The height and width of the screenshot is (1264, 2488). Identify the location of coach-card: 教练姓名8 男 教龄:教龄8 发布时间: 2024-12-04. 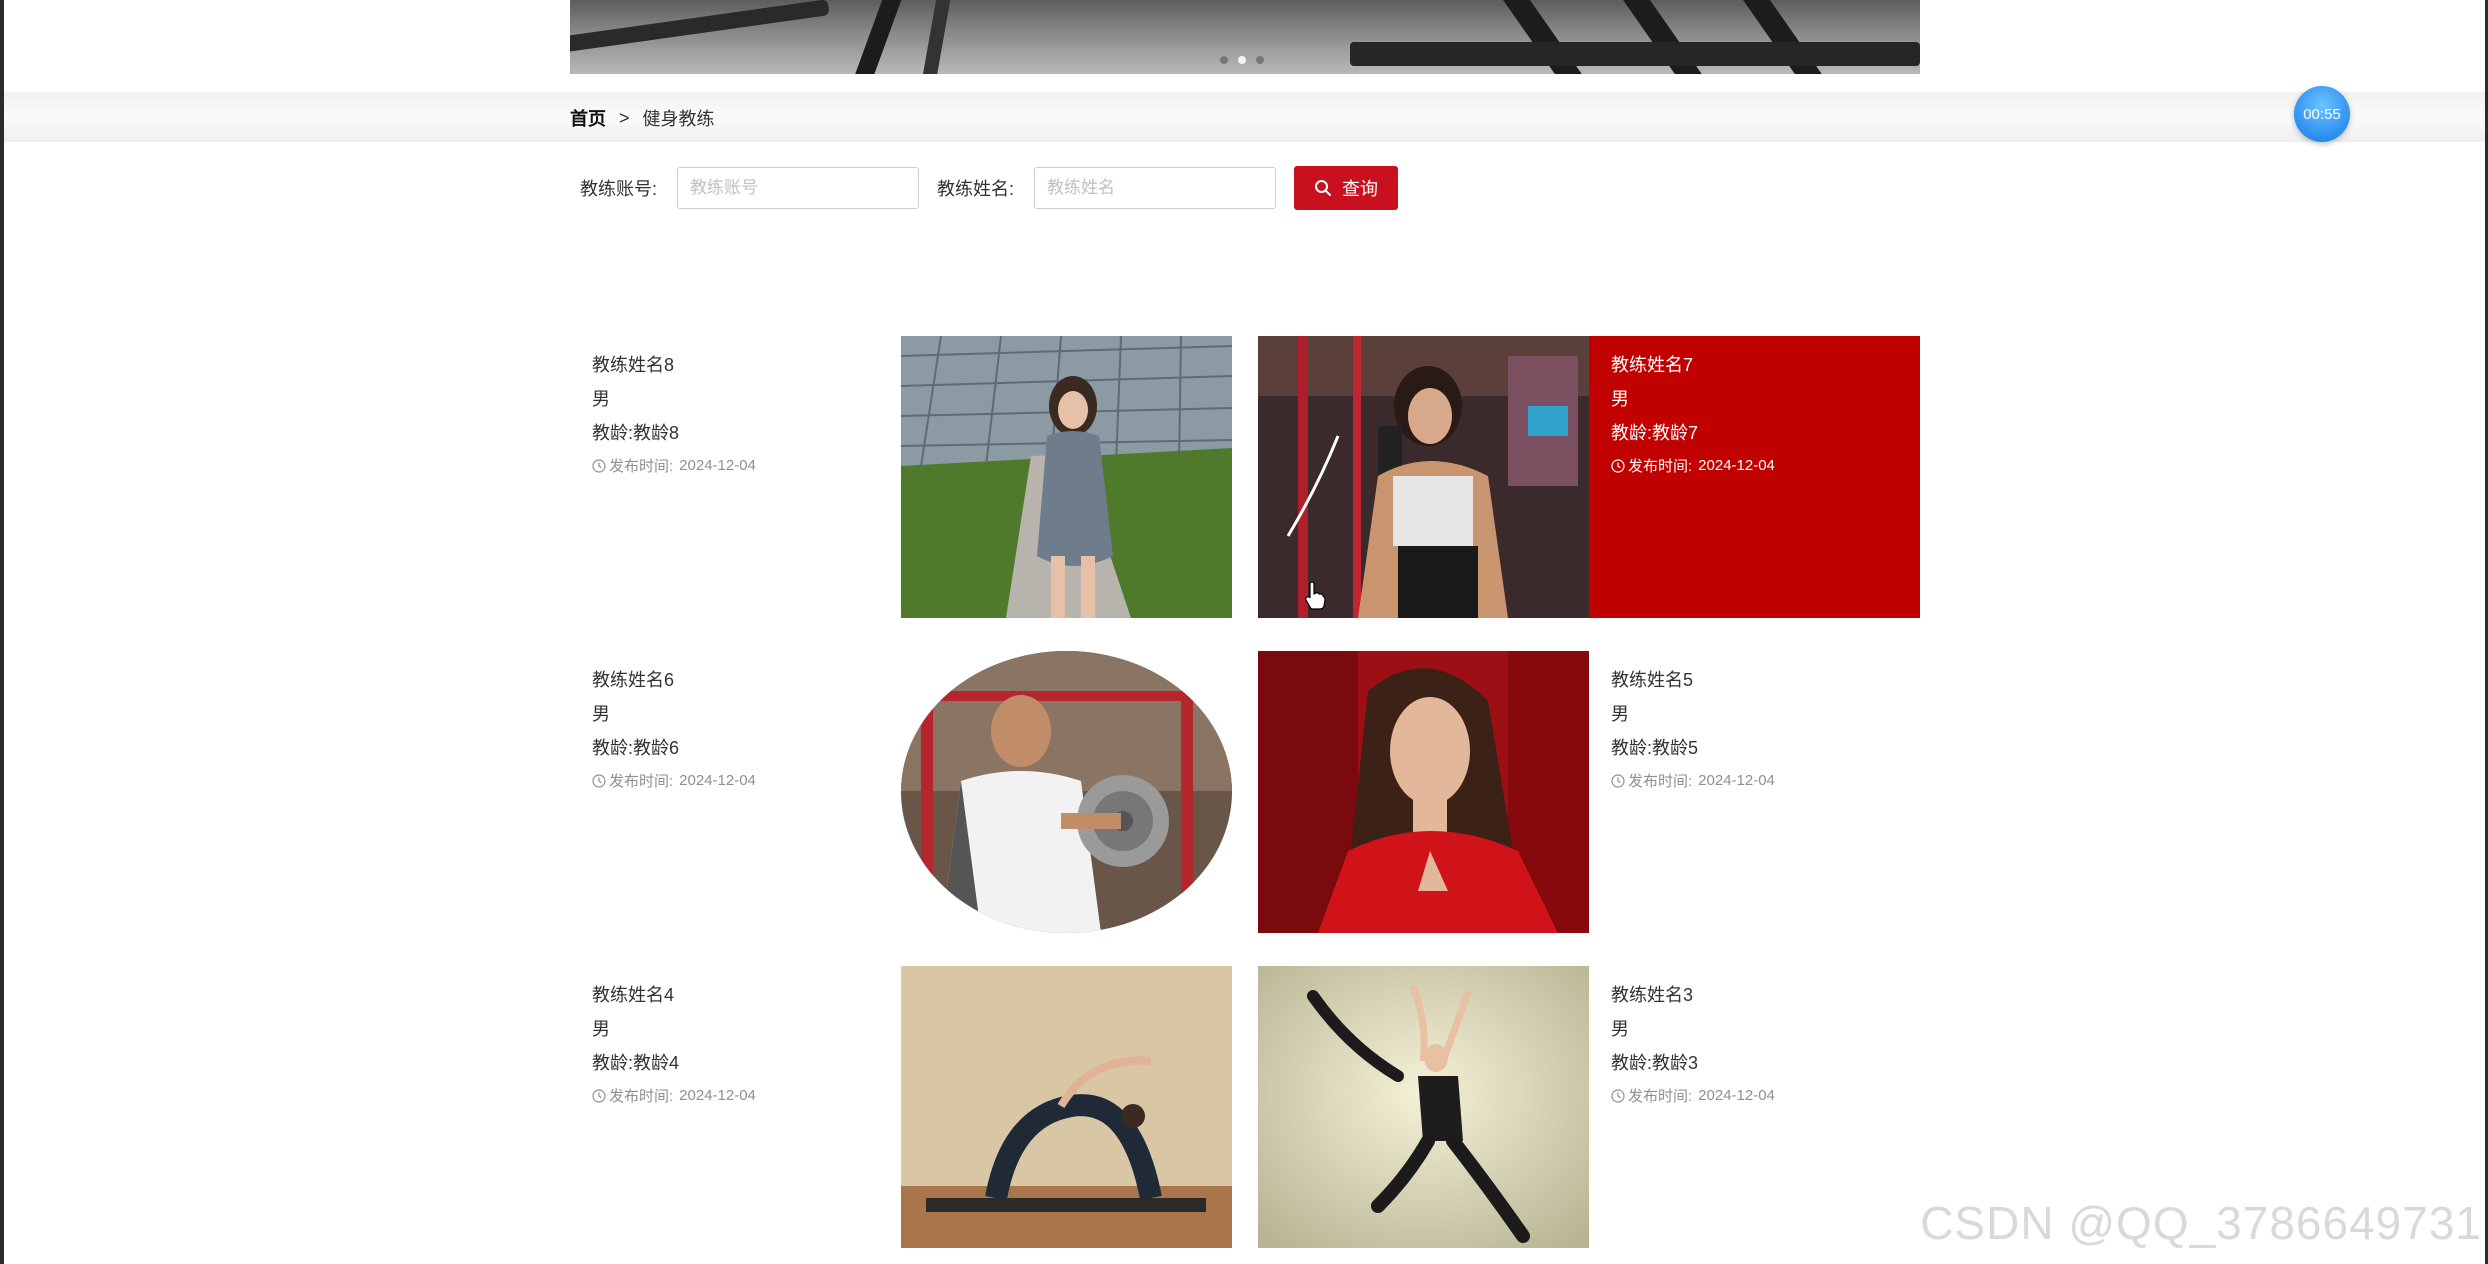
(901, 477).